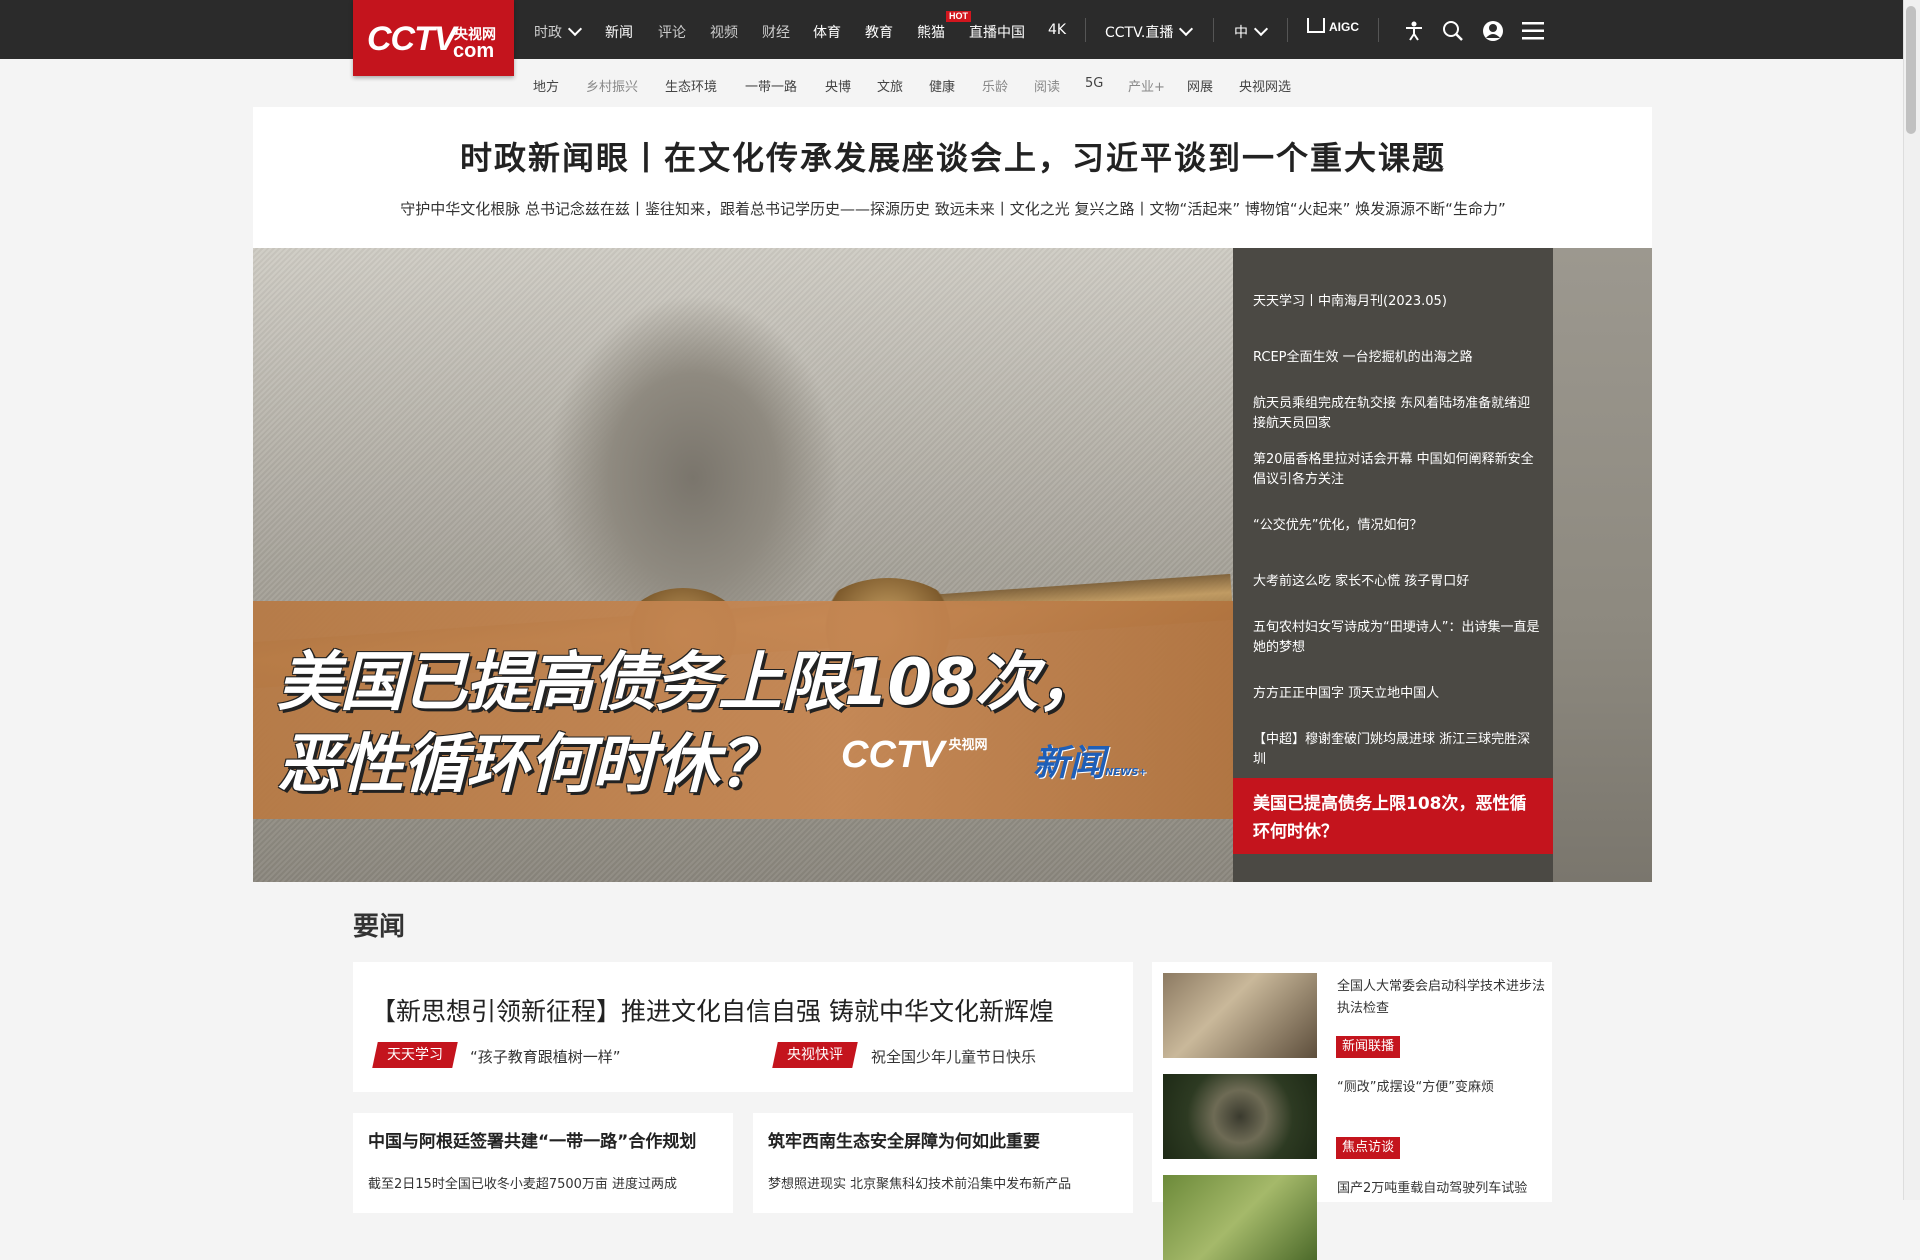  Describe the element at coordinates (953, 156) in the screenshot. I see `page-headline: 时政新闻眼丨在文化传承发展座谈会上，习近平谈到一个重大课题` at that location.